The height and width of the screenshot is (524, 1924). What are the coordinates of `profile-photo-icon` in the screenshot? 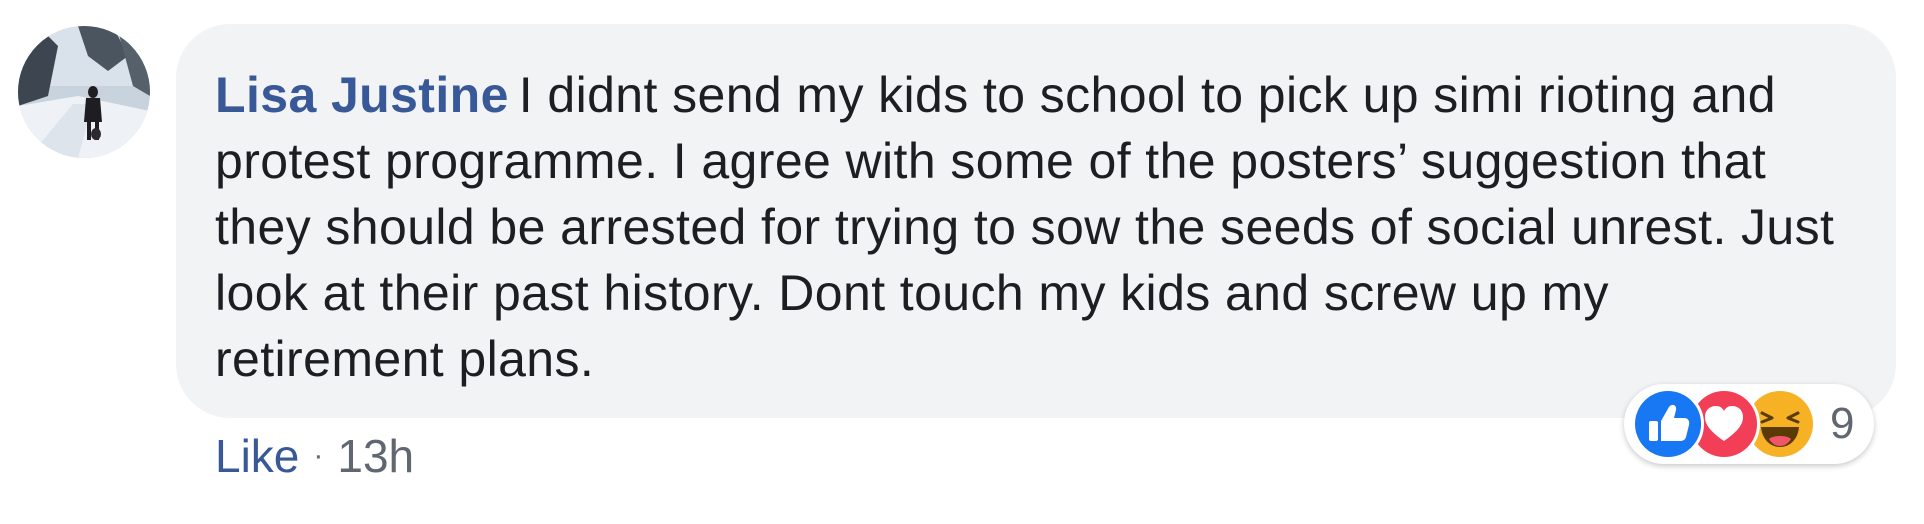 It's located at (84, 92).